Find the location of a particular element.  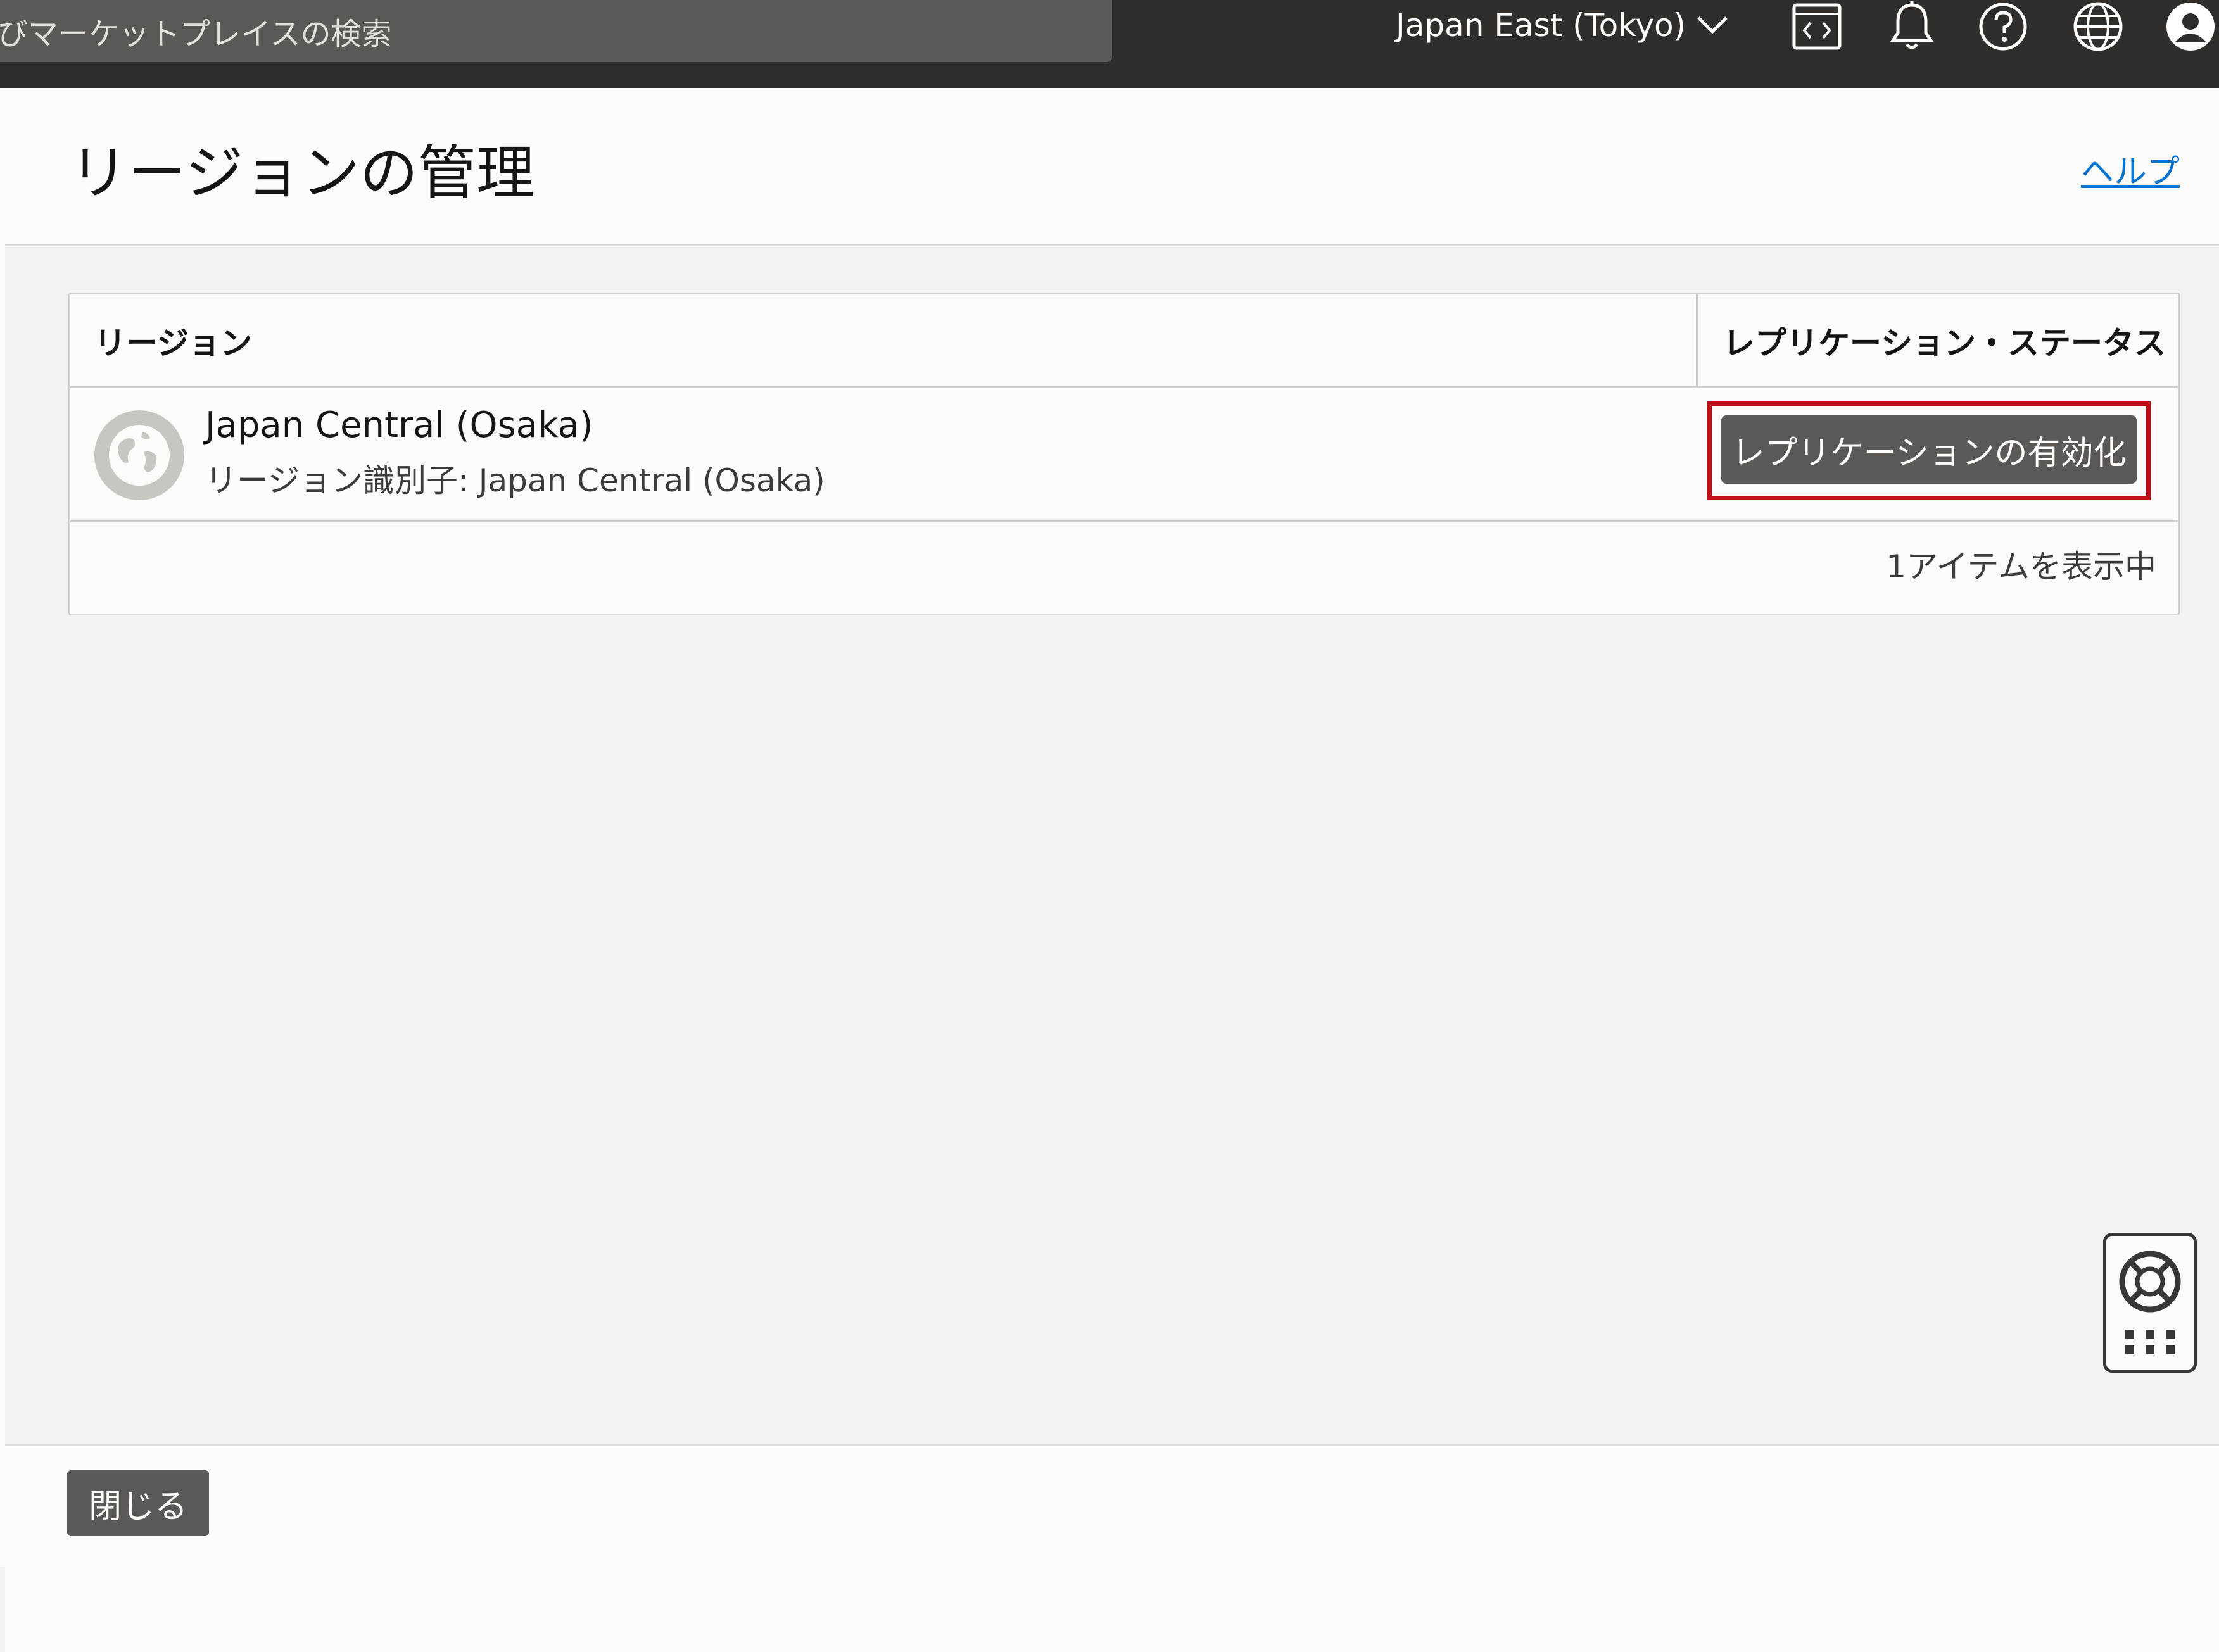

region-selector: Japan East (Tokyo) is located at coordinates (1562, 26).